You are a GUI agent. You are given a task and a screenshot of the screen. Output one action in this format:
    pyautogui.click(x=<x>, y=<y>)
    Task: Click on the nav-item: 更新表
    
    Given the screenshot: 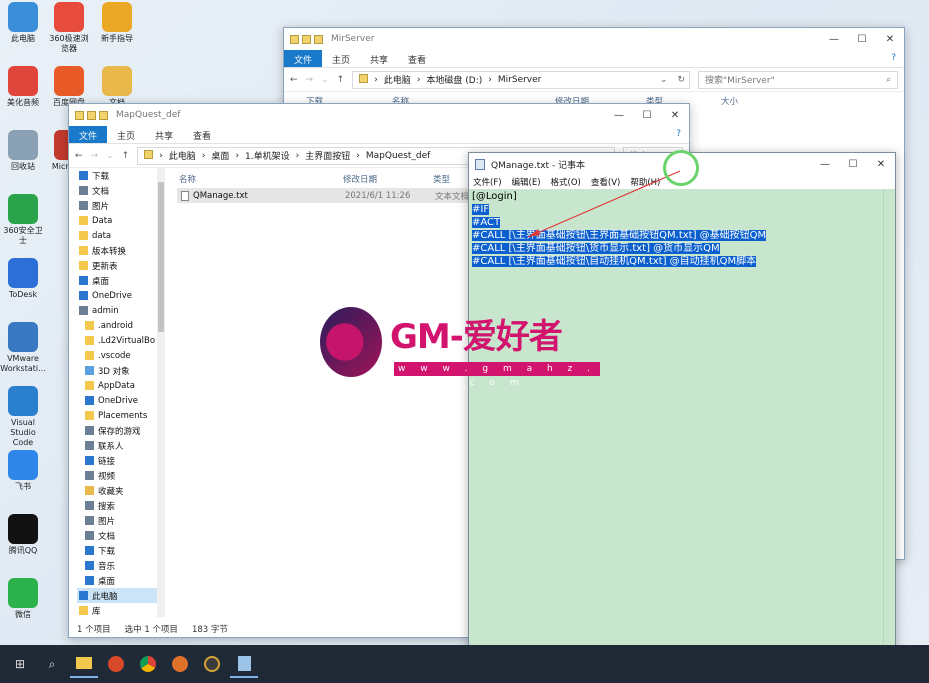 What is the action you would take?
    pyautogui.click(x=121, y=265)
    